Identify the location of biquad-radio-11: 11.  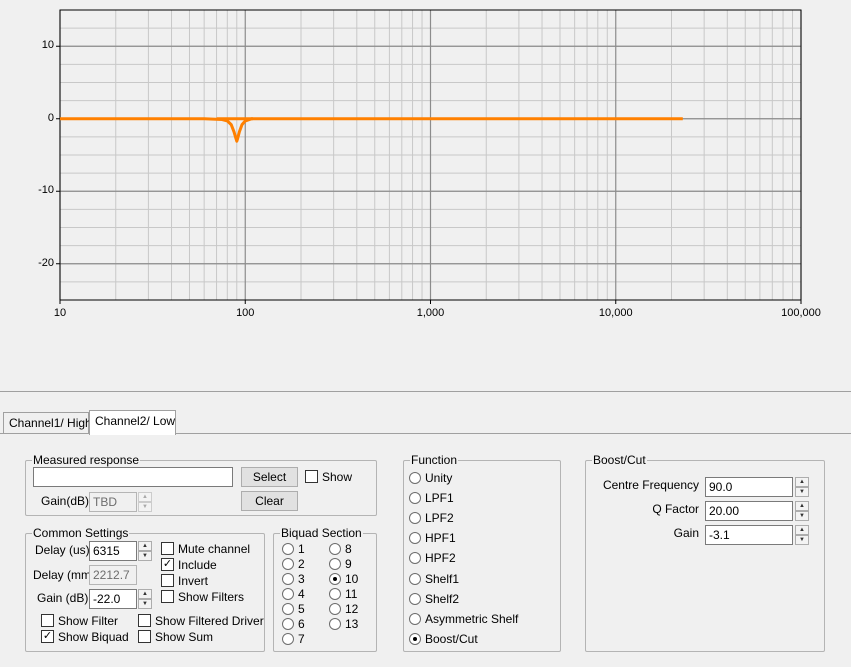
(343, 594).